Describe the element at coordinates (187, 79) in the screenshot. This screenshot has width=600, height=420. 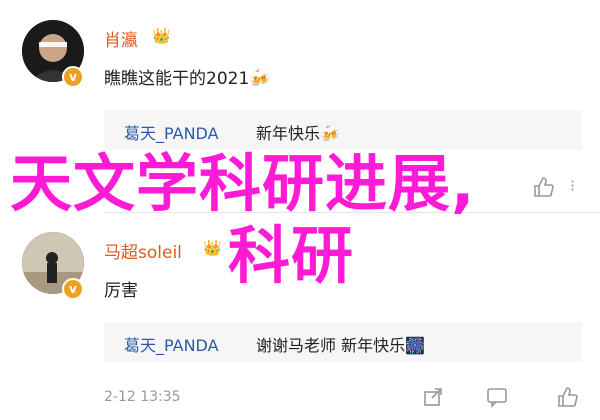
I see `comment-text: 瞧瞧这能干的2021🍻` at that location.